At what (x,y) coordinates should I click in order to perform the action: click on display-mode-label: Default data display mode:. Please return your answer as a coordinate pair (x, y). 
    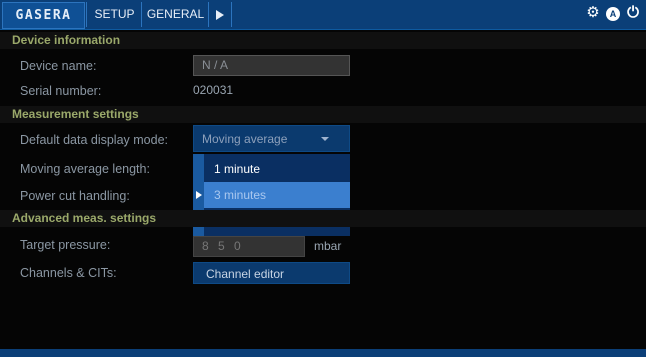
    Looking at the image, I should click on (94, 140).